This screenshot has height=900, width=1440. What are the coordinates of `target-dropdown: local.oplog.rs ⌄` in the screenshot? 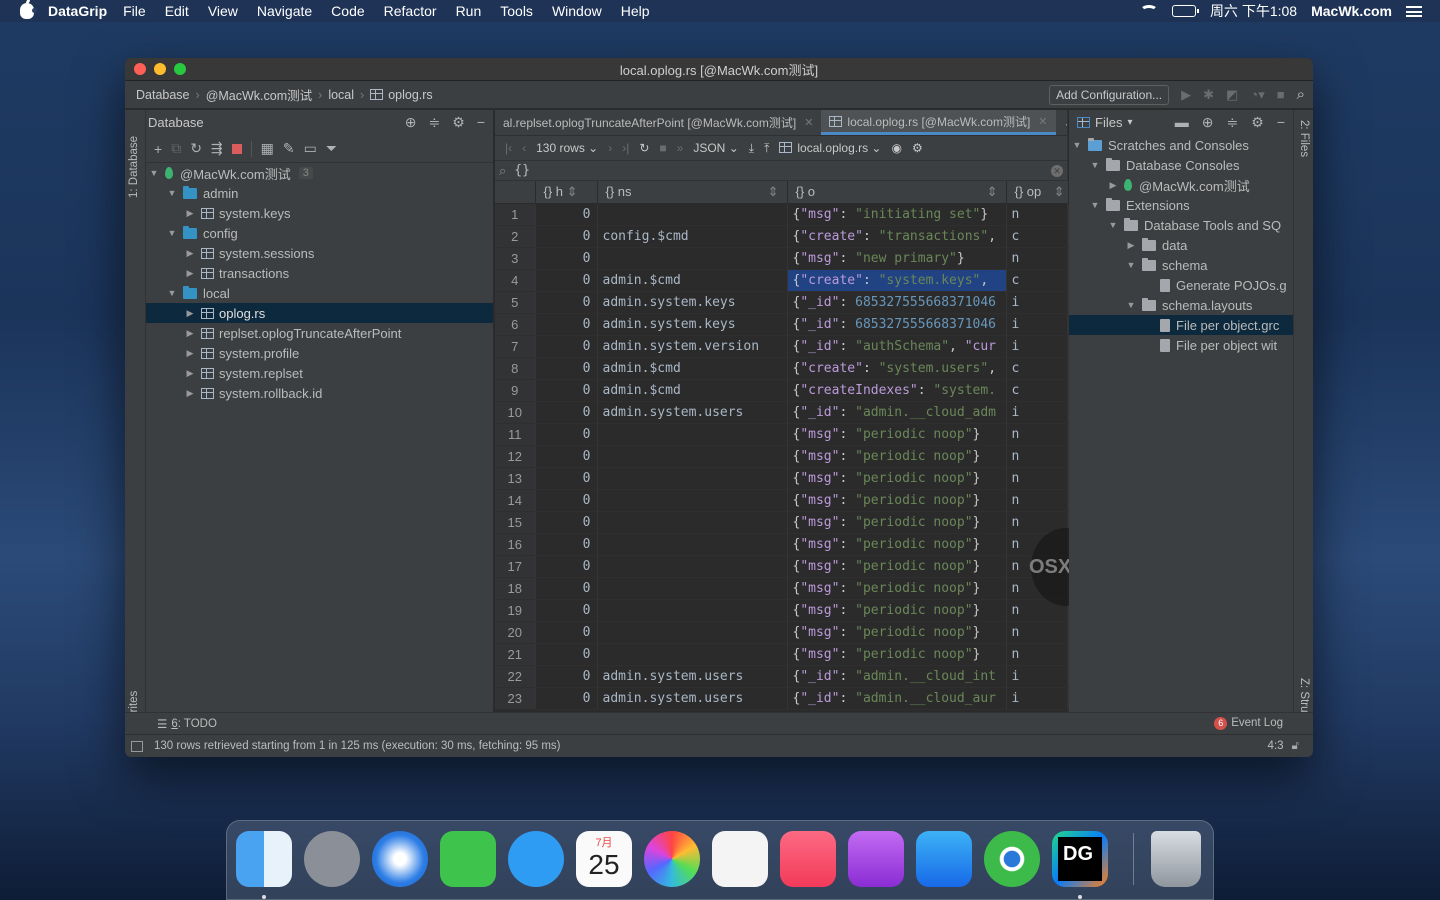 It's located at (830, 148).